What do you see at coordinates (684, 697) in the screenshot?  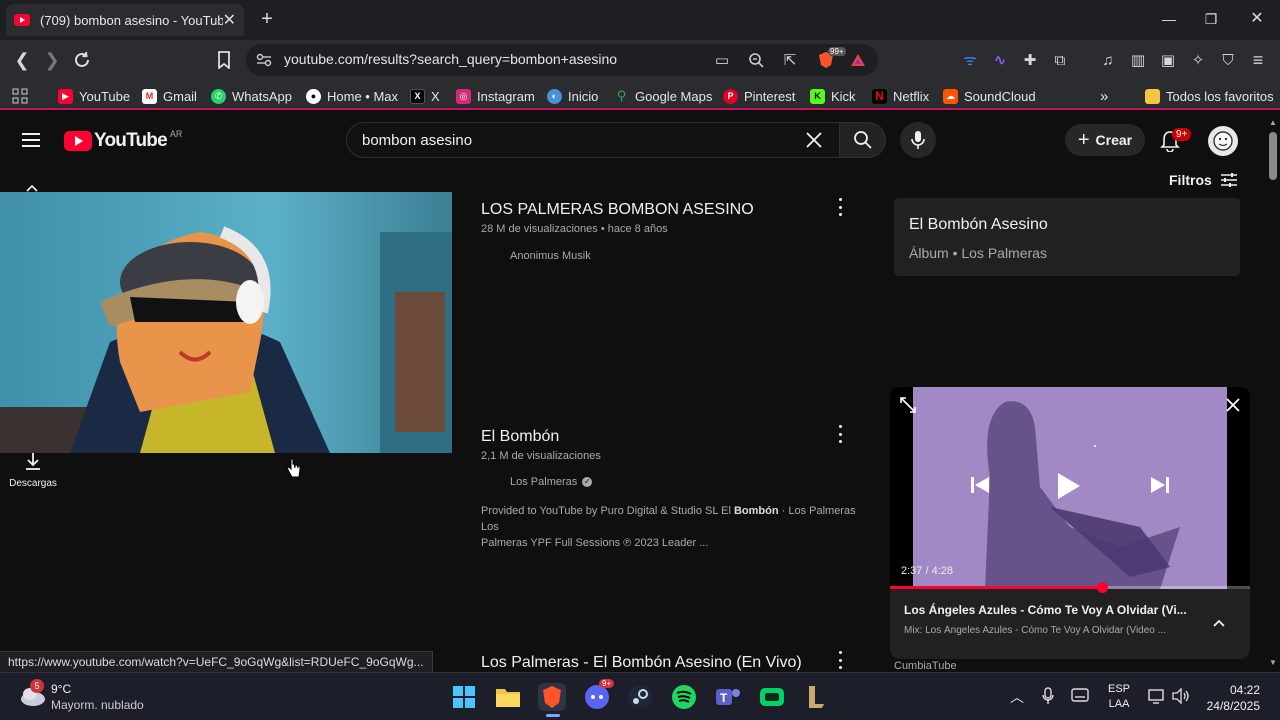 I see `spotify-icon` at bounding box center [684, 697].